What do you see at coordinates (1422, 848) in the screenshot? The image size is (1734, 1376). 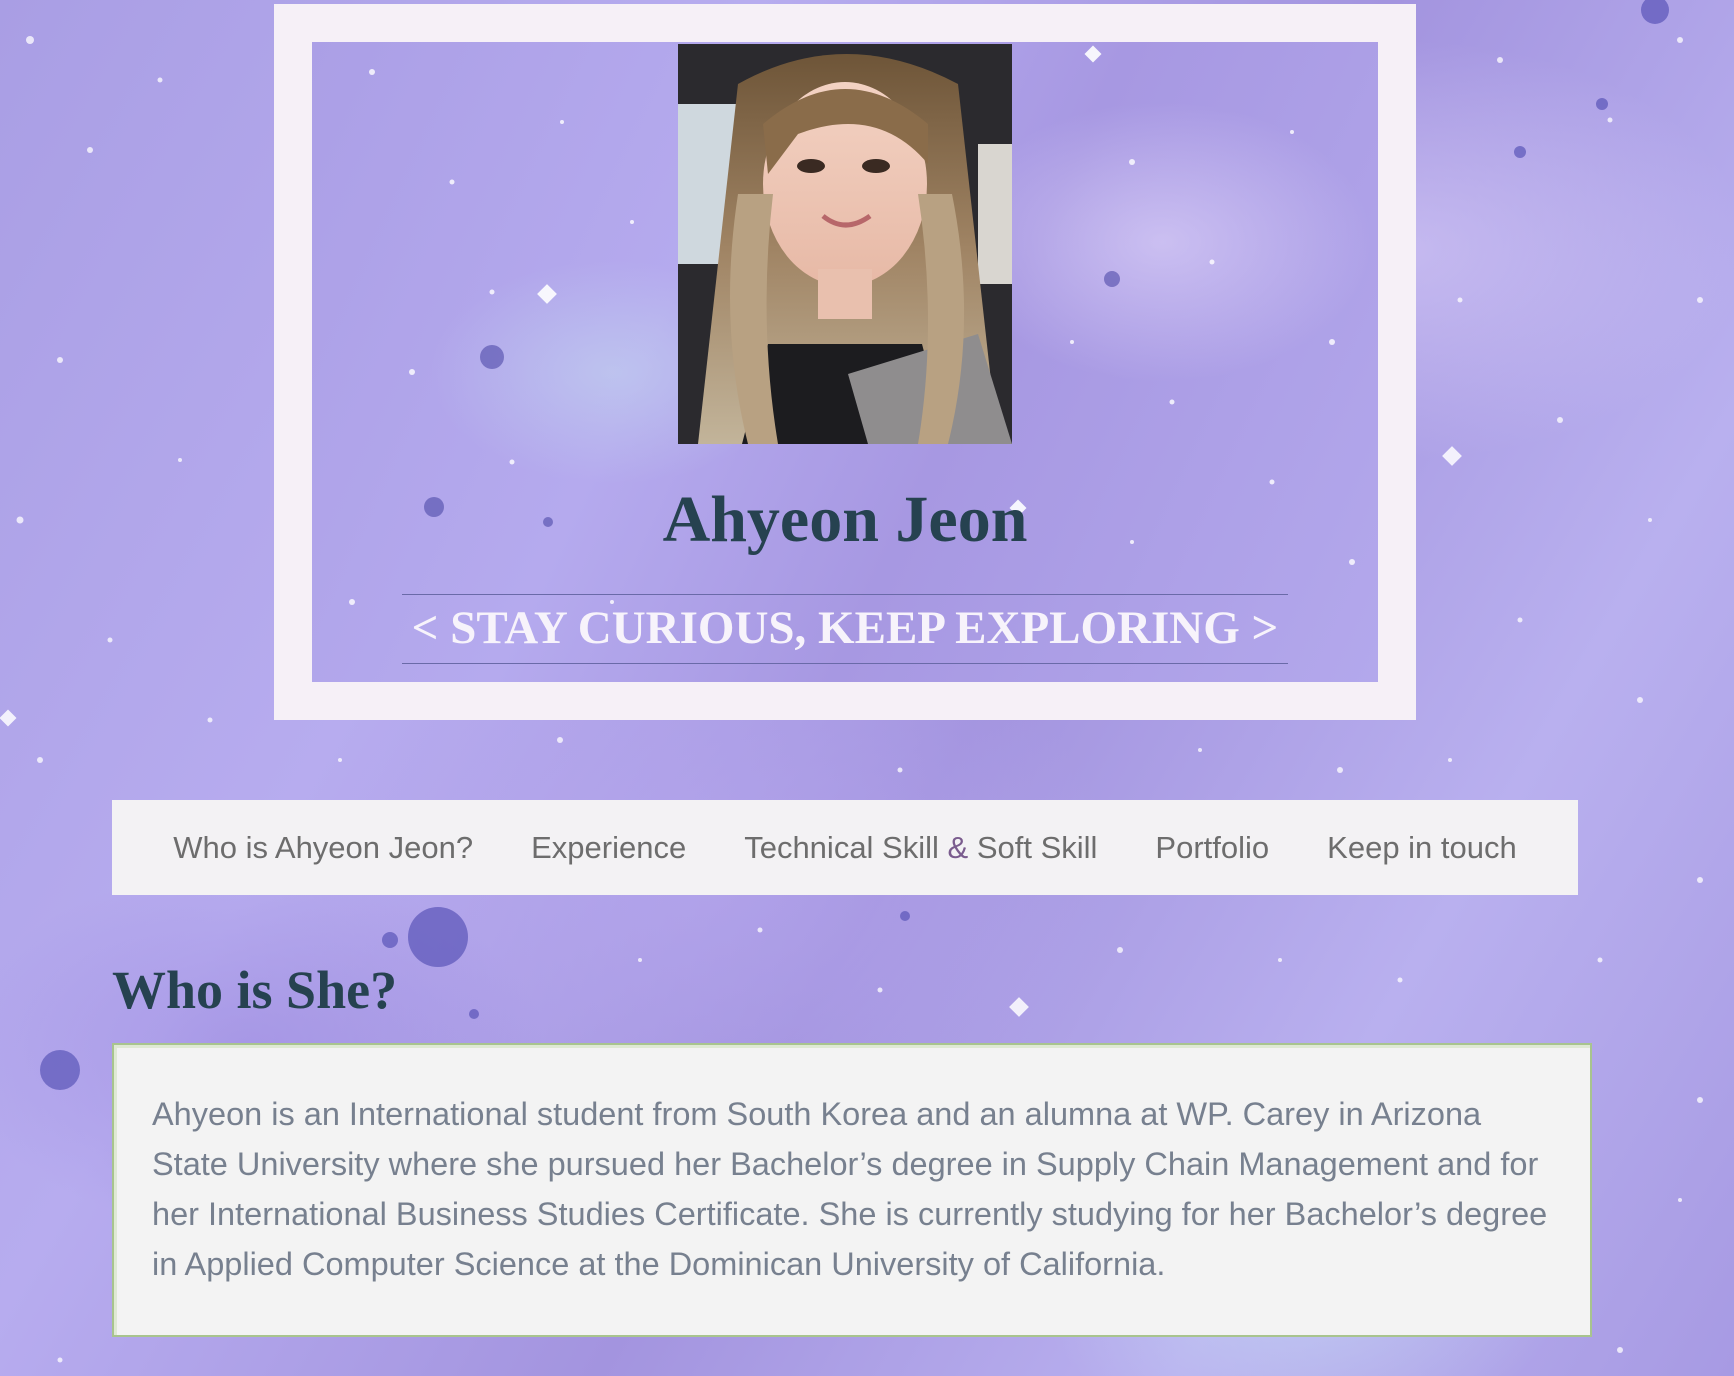 I see `nav-item-keep-in-touch: Keep in touch` at bounding box center [1422, 848].